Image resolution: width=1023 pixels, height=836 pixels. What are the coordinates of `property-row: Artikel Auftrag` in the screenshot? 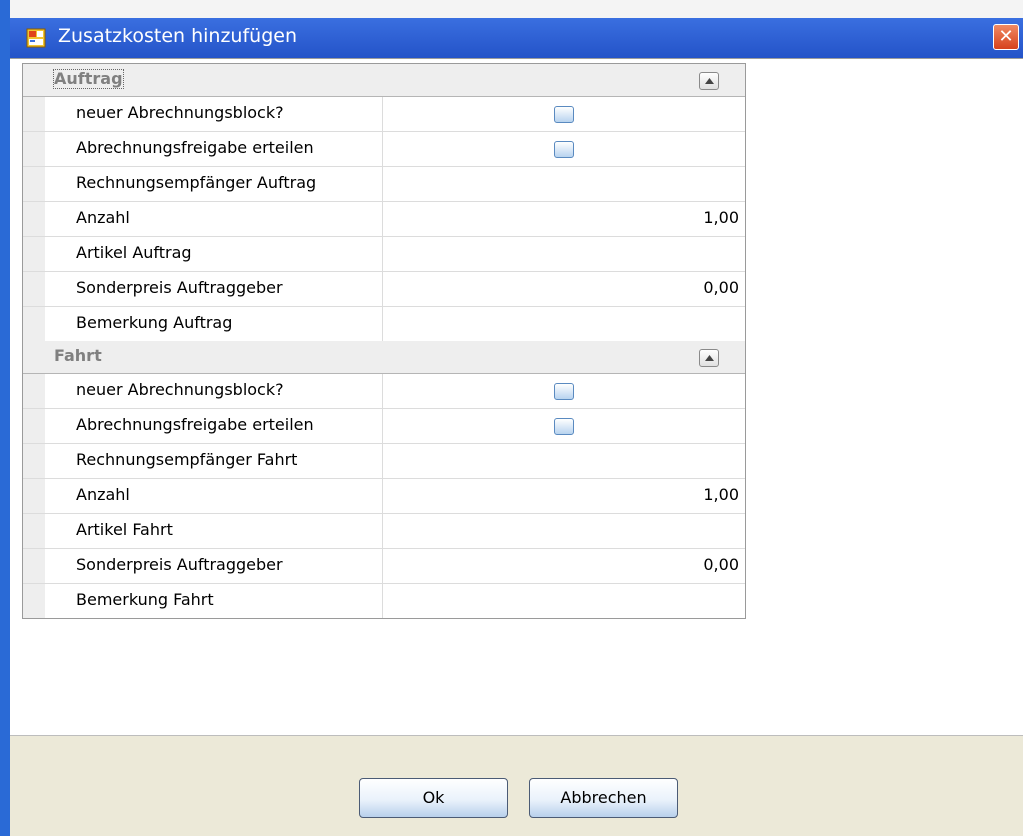 It's located at (384, 254).